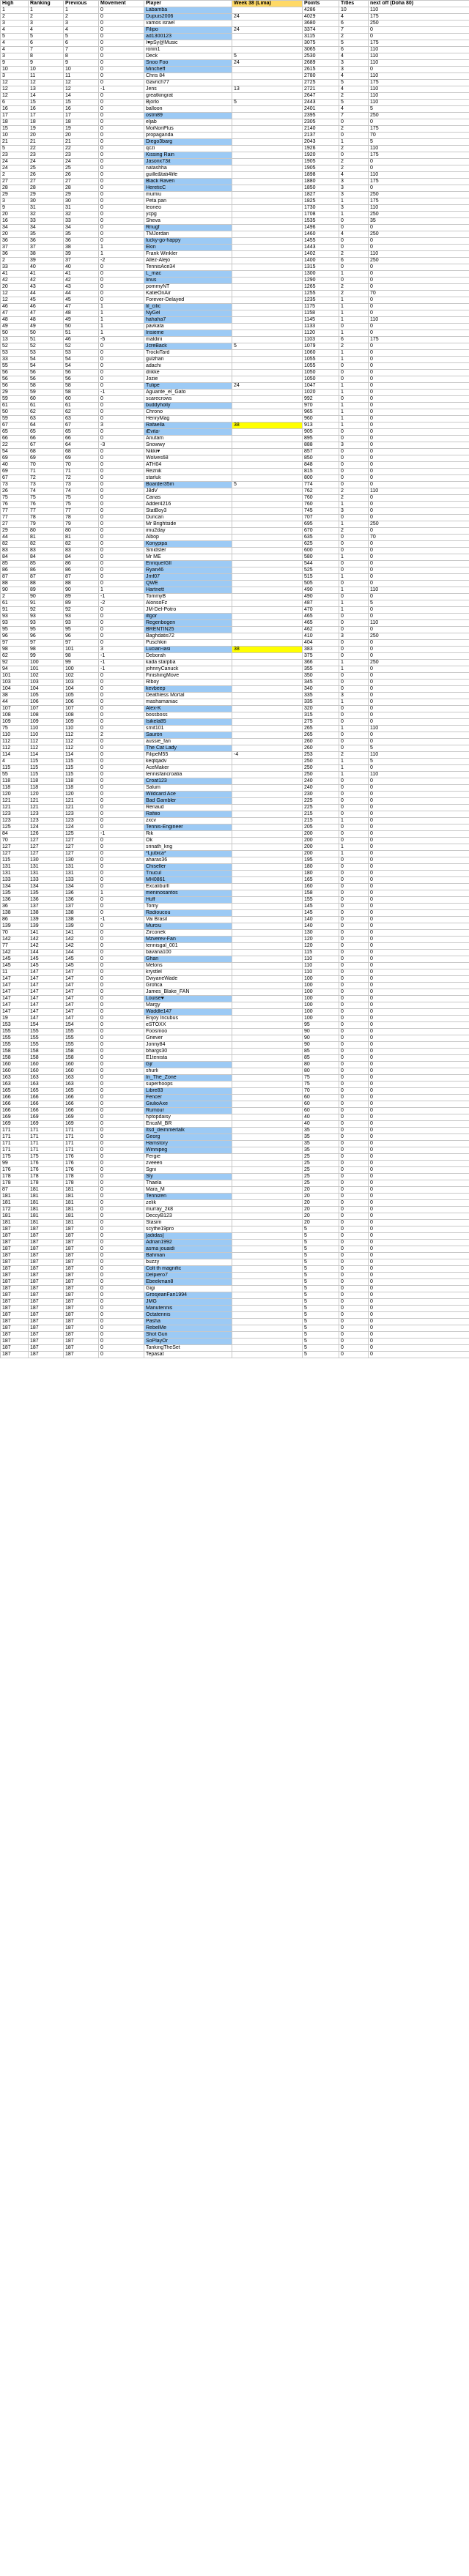 Image resolution: width=469 pixels, height=2576 pixels. I want to click on table-row: 87 87 87 0 Jmf07 515 1 0, so click(234, 577).